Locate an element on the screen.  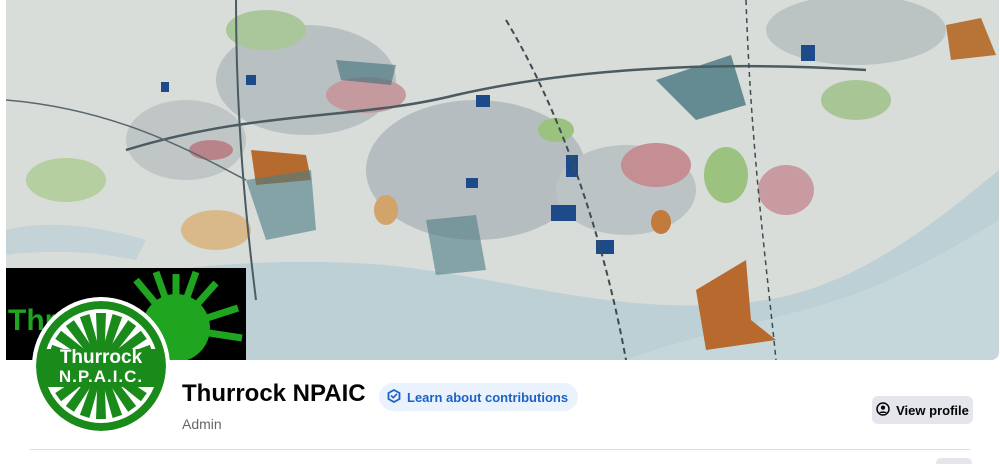
member-role: Admin is located at coordinates (202, 424).